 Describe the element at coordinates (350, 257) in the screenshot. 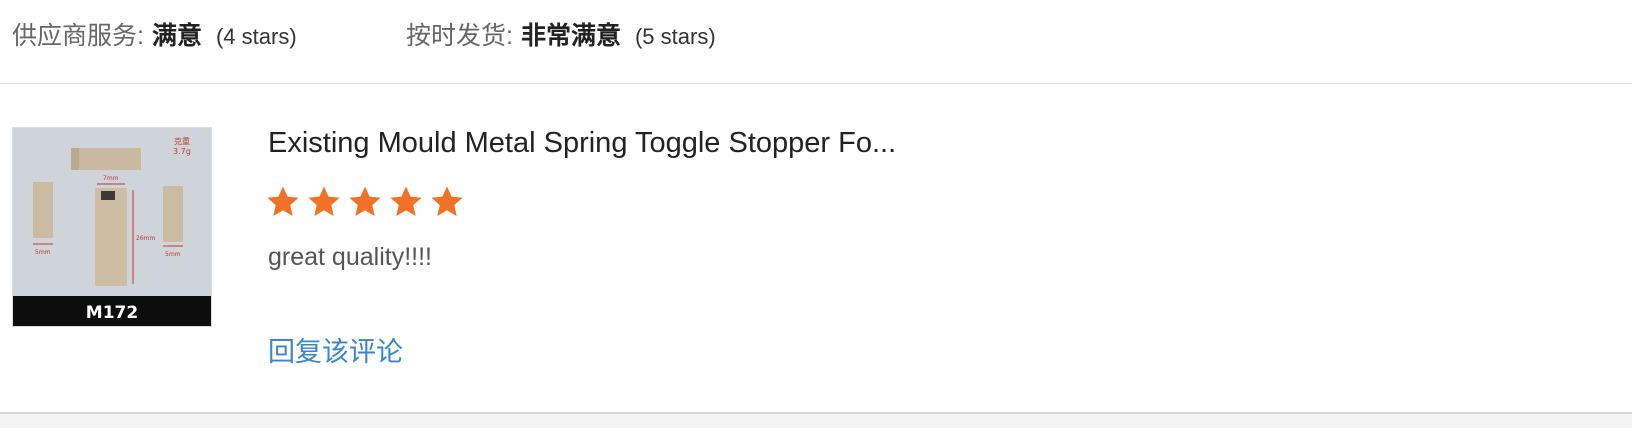

I see `review-comment: great quality!!!!` at that location.